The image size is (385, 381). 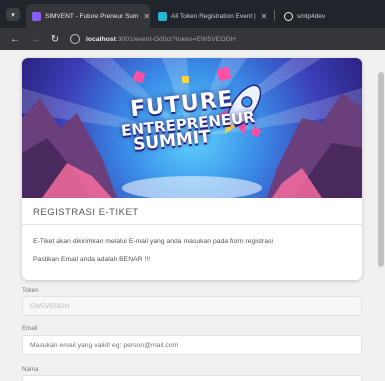 What do you see at coordinates (13, 14) in the screenshot?
I see `tab-search-menu-button: ▾` at bounding box center [13, 14].